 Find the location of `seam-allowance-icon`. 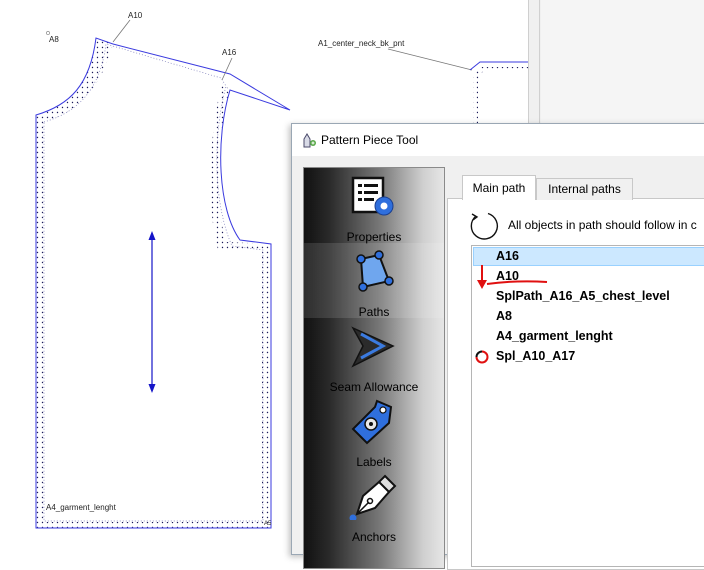

seam-allowance-icon is located at coordinates (373, 347).